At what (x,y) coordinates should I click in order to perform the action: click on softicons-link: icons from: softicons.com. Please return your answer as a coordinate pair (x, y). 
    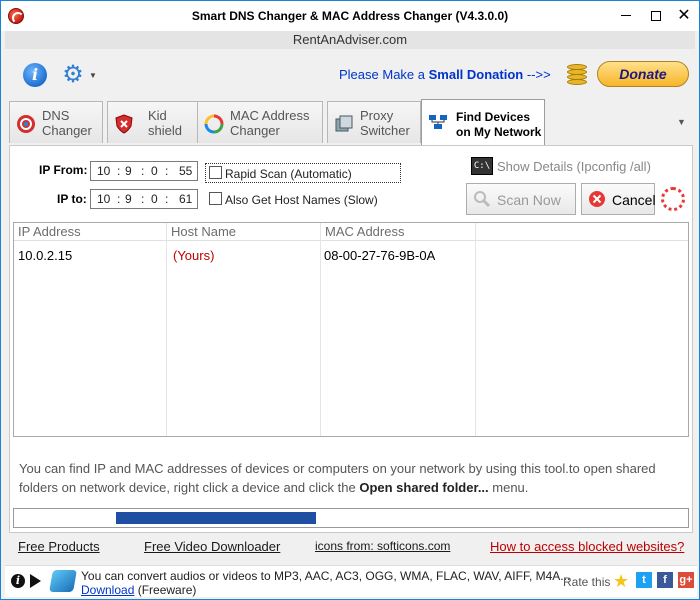
    Looking at the image, I should click on (382, 546).